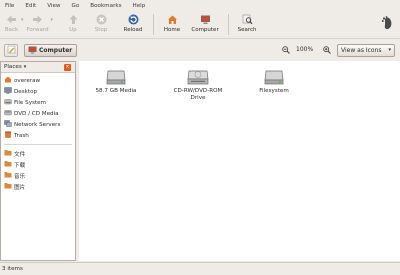 Image resolution: width=400 pixels, height=275 pixels. Describe the element at coordinates (9, 6) in the screenshot. I see `menu-file: File` at that location.